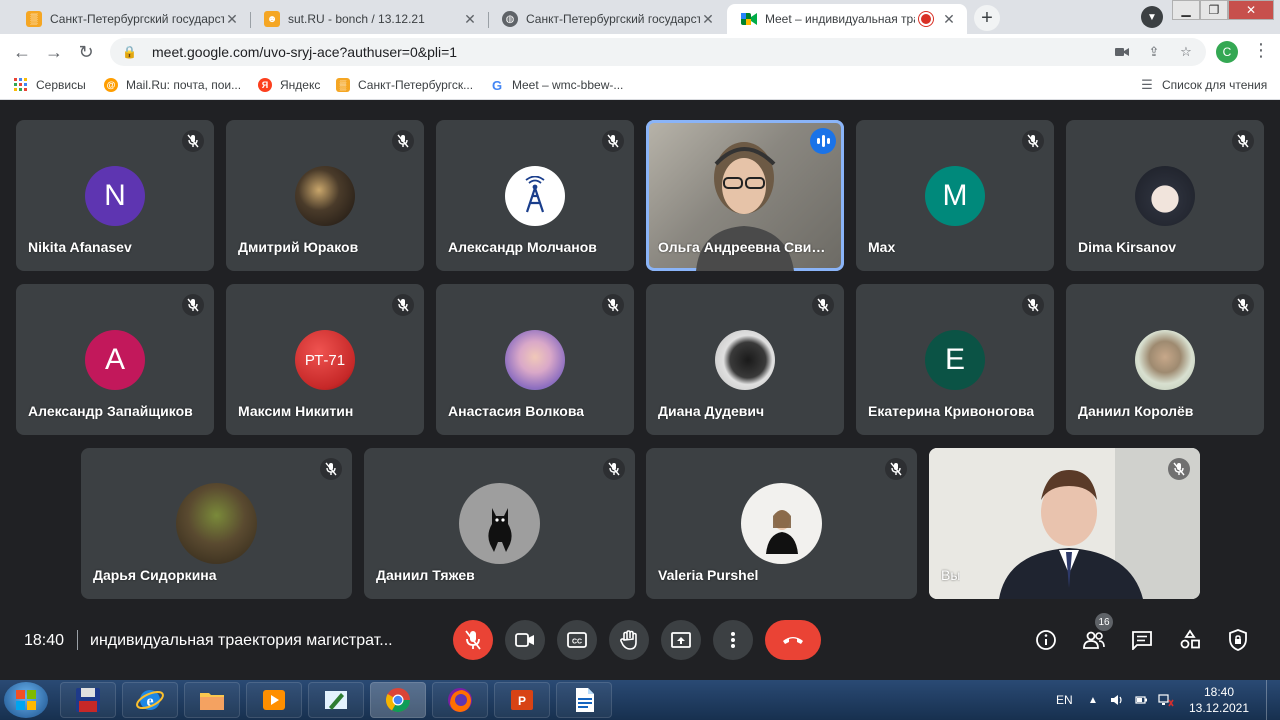  Describe the element at coordinates (1122, 52) in the screenshot. I see `camera-permission-icon` at that location.